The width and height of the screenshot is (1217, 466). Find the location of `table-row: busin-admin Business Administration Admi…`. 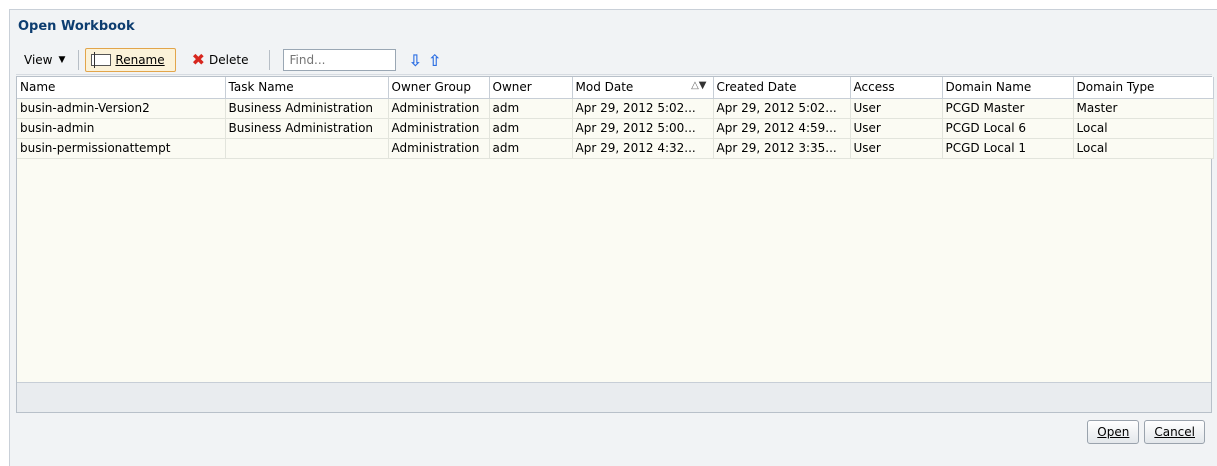

table-row: busin-admin Business Administration Admi… is located at coordinates (615, 128).